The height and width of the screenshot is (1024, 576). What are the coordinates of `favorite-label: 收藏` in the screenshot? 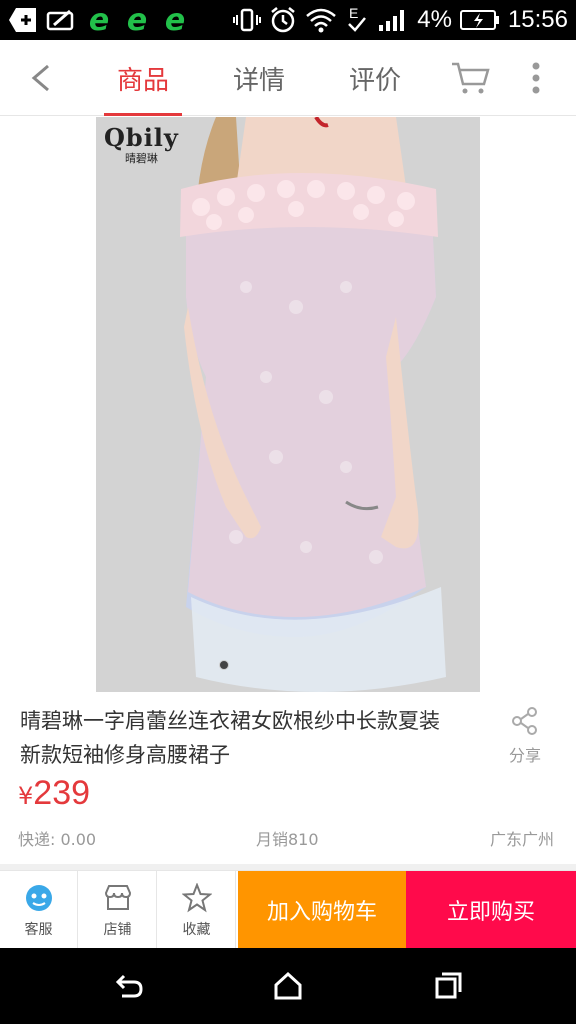 It's located at (196, 930).